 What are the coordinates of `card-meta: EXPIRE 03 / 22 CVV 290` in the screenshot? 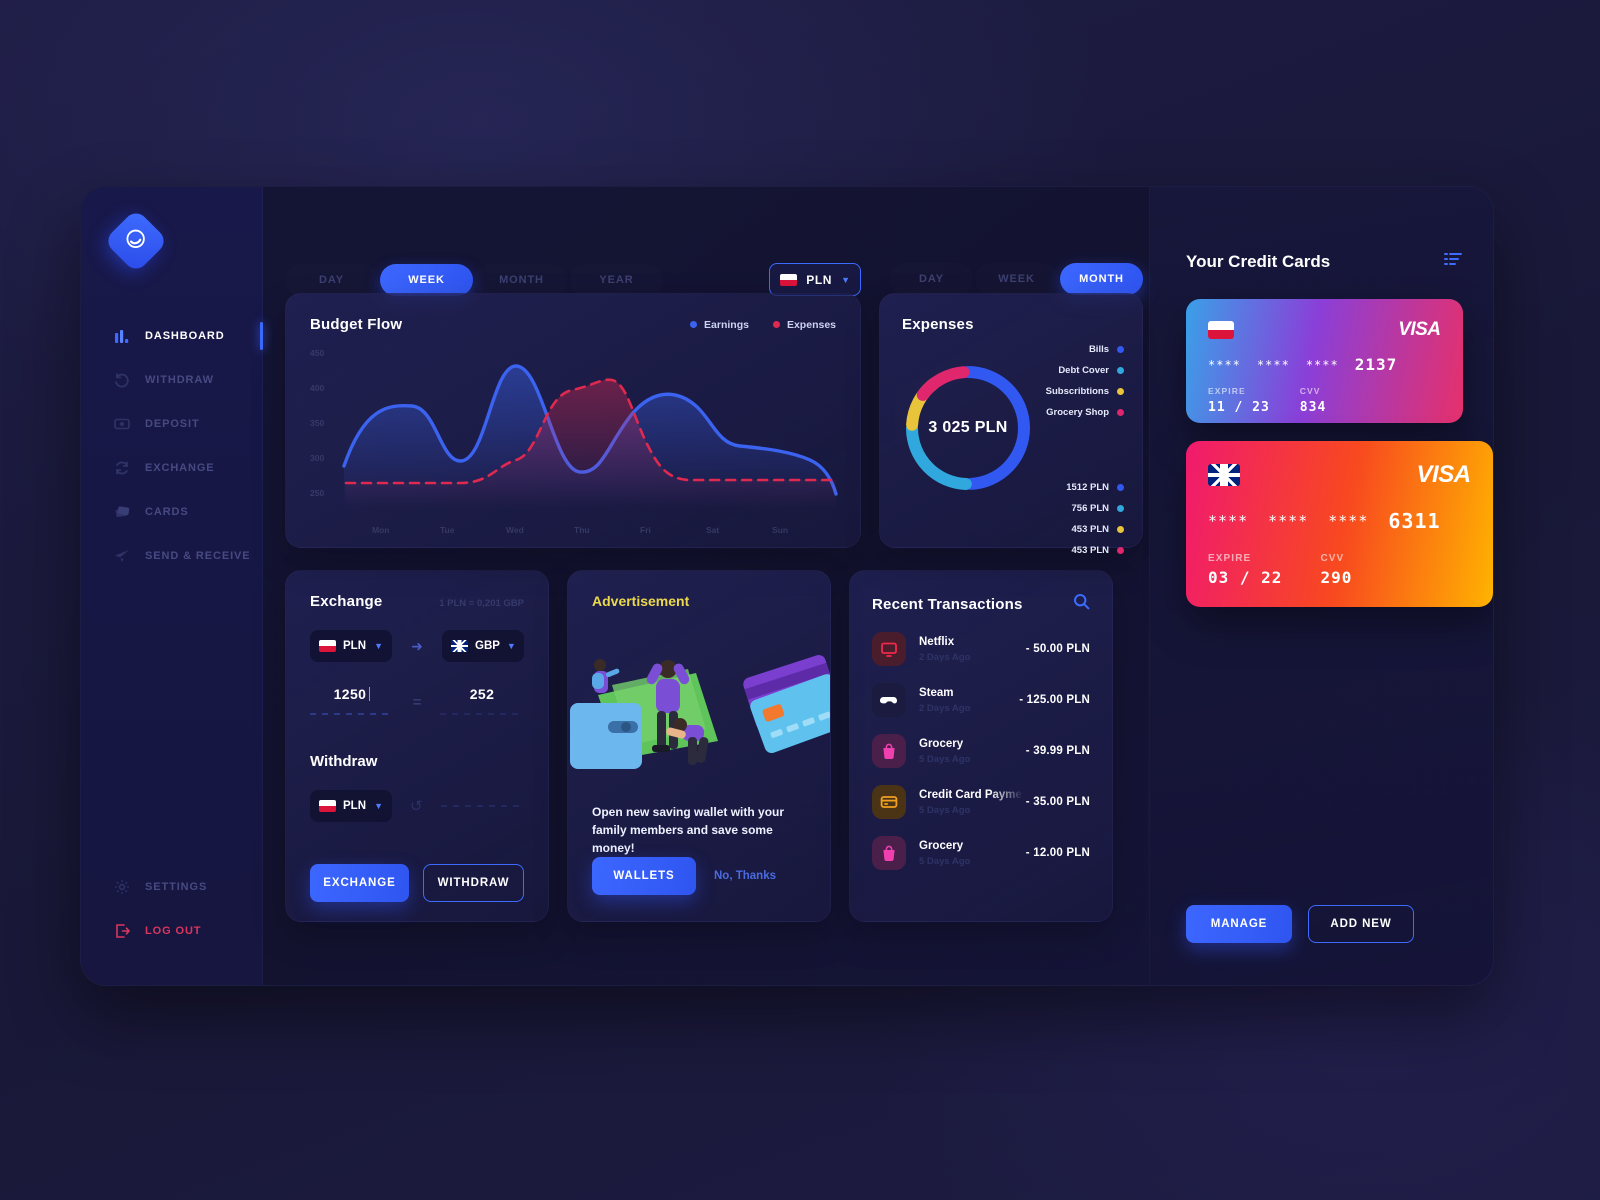 It's located at (1339, 570).